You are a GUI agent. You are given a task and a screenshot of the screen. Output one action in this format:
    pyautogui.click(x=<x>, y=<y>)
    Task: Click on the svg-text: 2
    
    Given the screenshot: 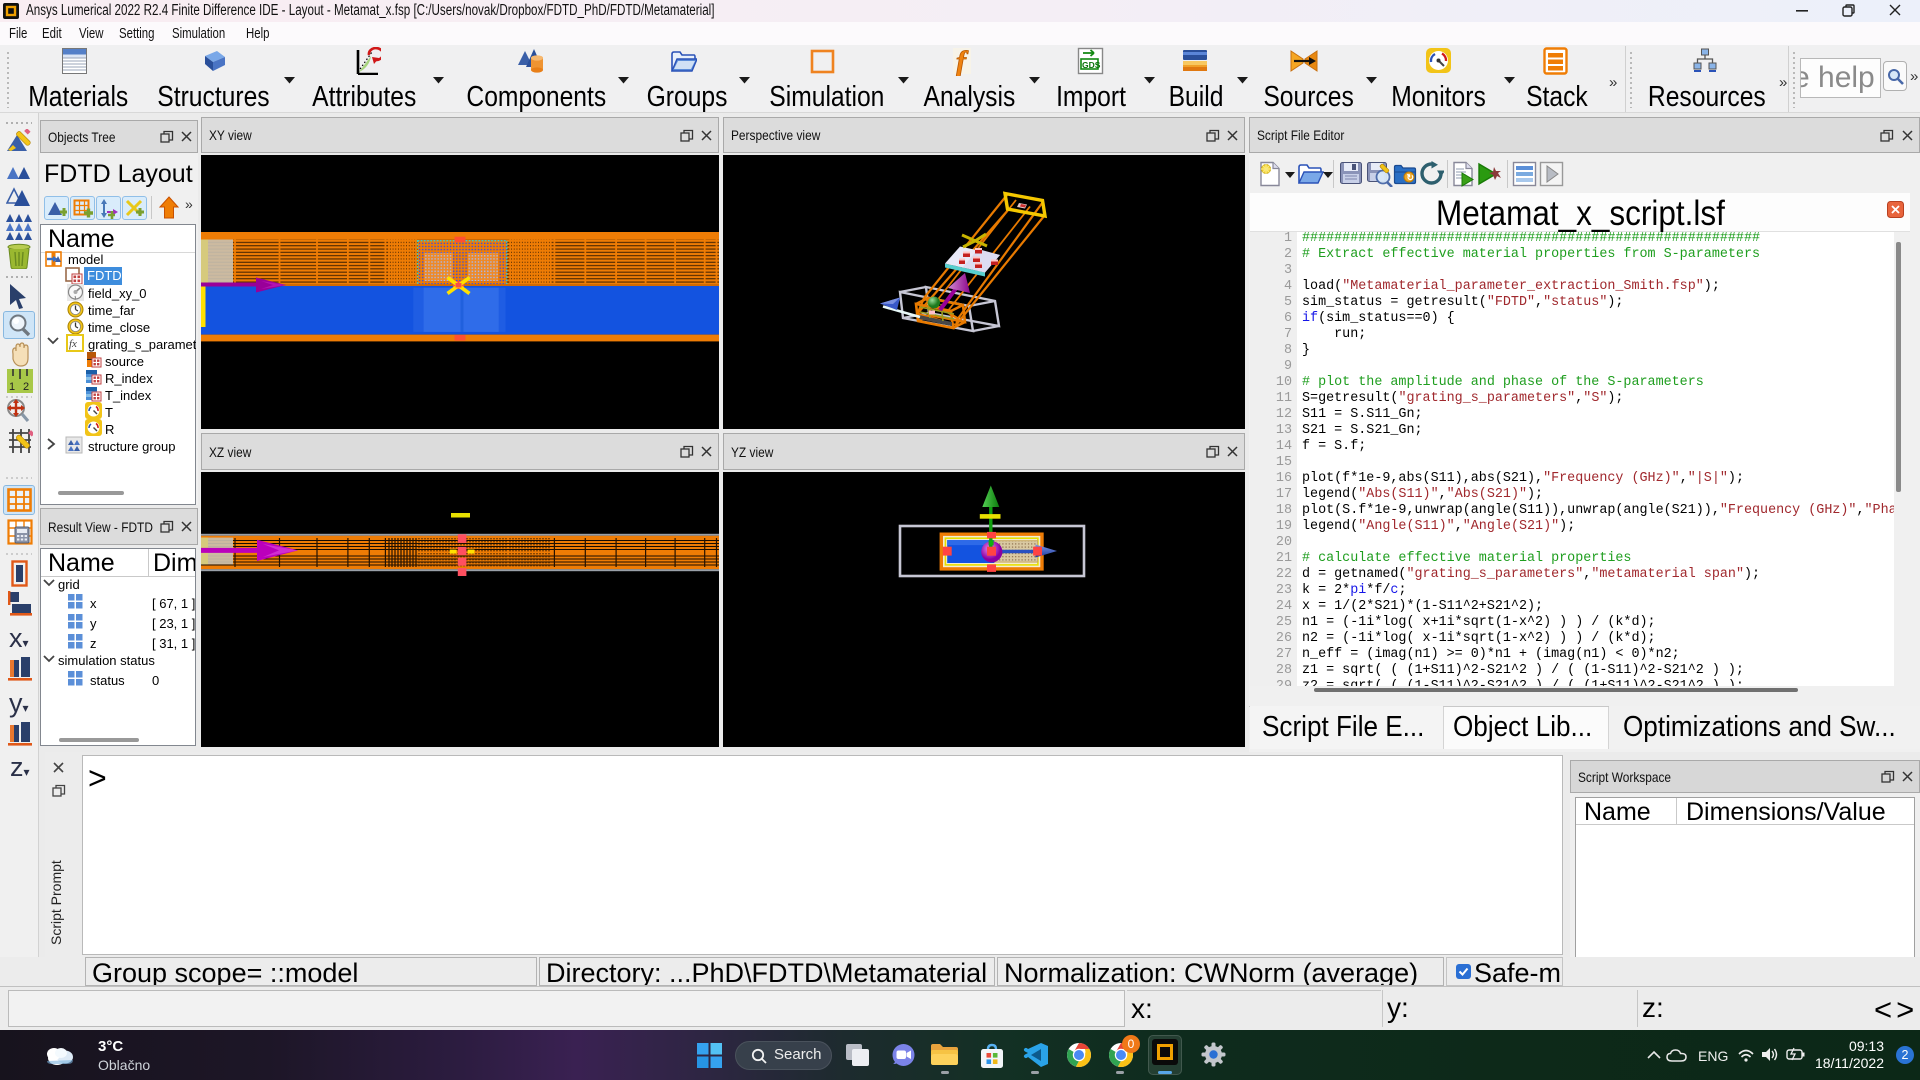 What is the action you would take?
    pyautogui.click(x=26, y=387)
    